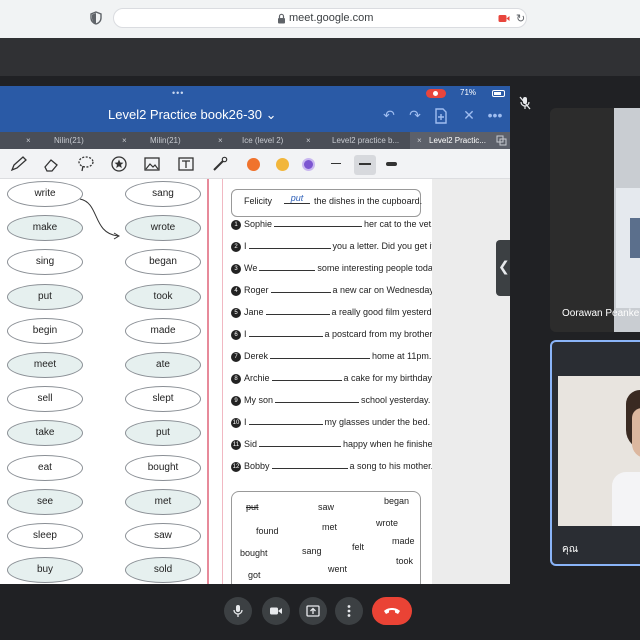 The image size is (640, 640). What do you see at coordinates (387, 312) in the screenshot?
I see `sentence-end: a really good film yesterday.` at bounding box center [387, 312].